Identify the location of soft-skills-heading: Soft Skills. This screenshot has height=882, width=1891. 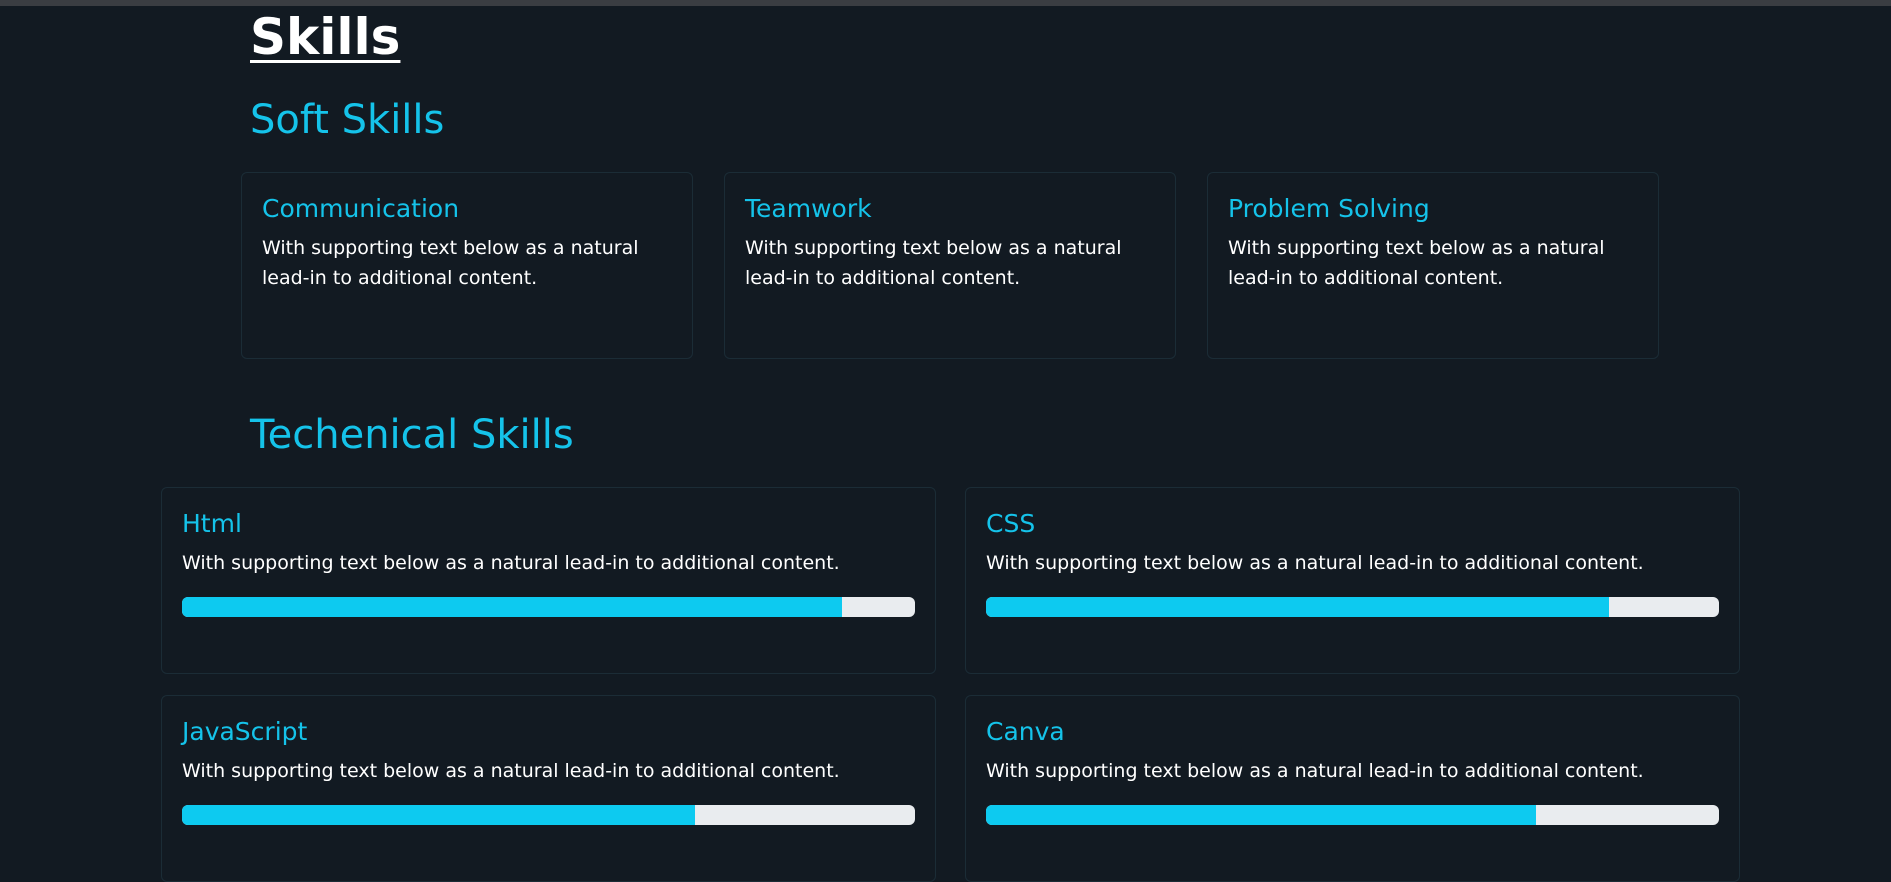
(347, 120).